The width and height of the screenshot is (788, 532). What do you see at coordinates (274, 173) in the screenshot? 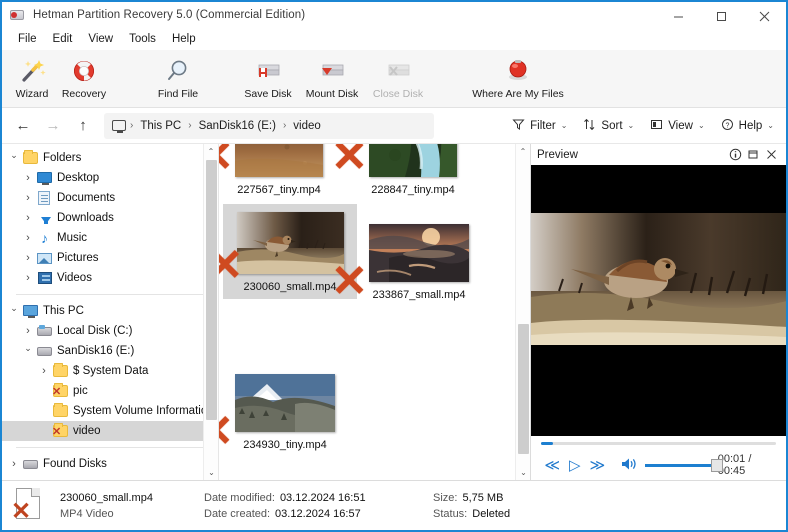
I see `file-tile: ✕ 227567_tiny.mp4` at bounding box center [274, 173].